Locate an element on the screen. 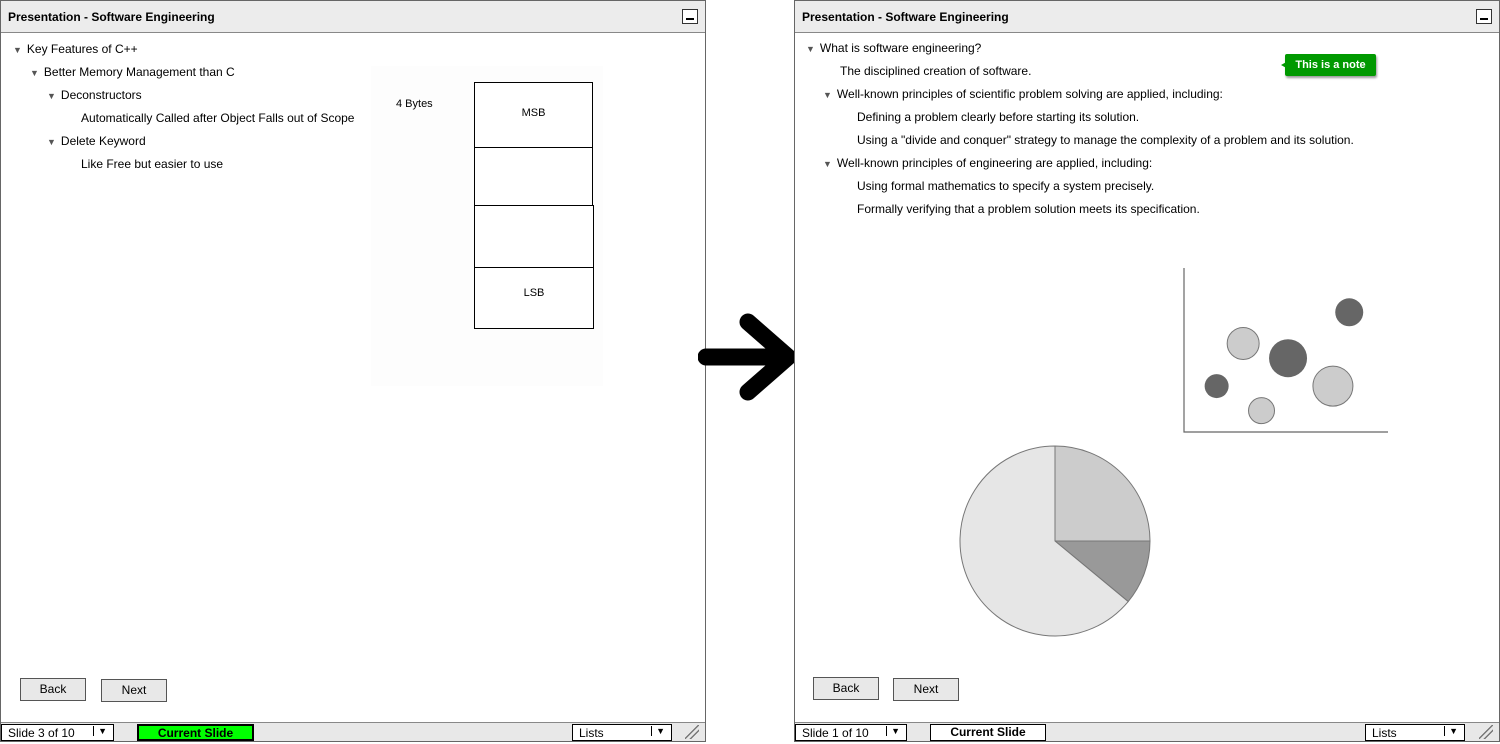 The height and width of the screenshot is (744, 1500). outline-text: What is software engineering? is located at coordinates (900, 48).